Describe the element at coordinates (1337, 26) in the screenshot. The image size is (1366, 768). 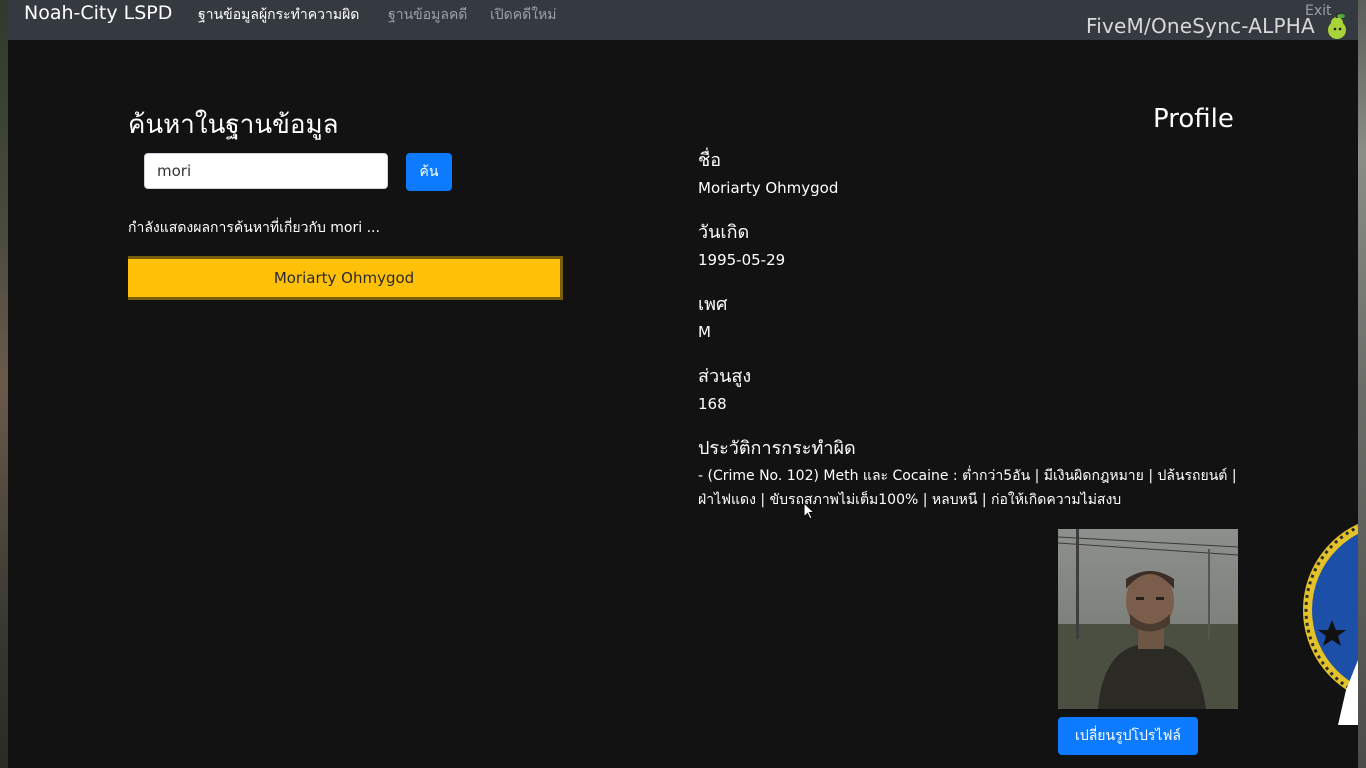
I see `fivem-pear-icon` at that location.